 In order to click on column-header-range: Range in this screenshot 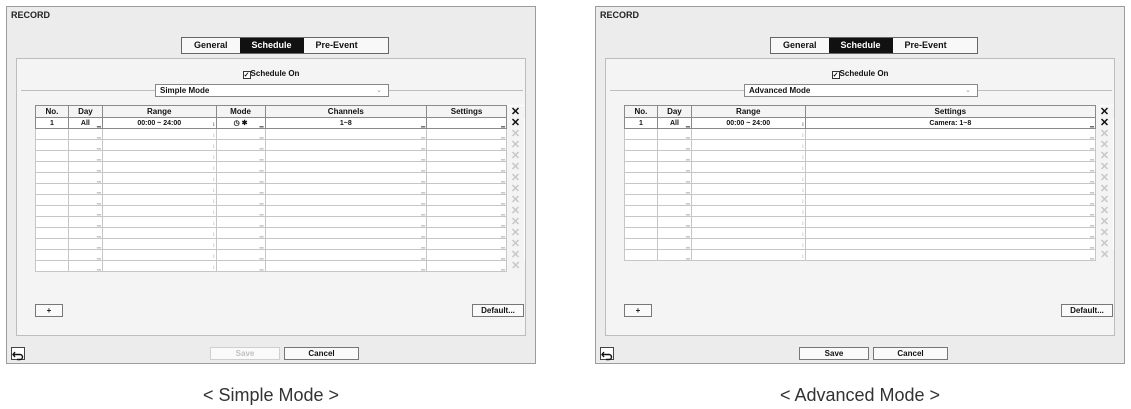, I will do `click(748, 111)`.